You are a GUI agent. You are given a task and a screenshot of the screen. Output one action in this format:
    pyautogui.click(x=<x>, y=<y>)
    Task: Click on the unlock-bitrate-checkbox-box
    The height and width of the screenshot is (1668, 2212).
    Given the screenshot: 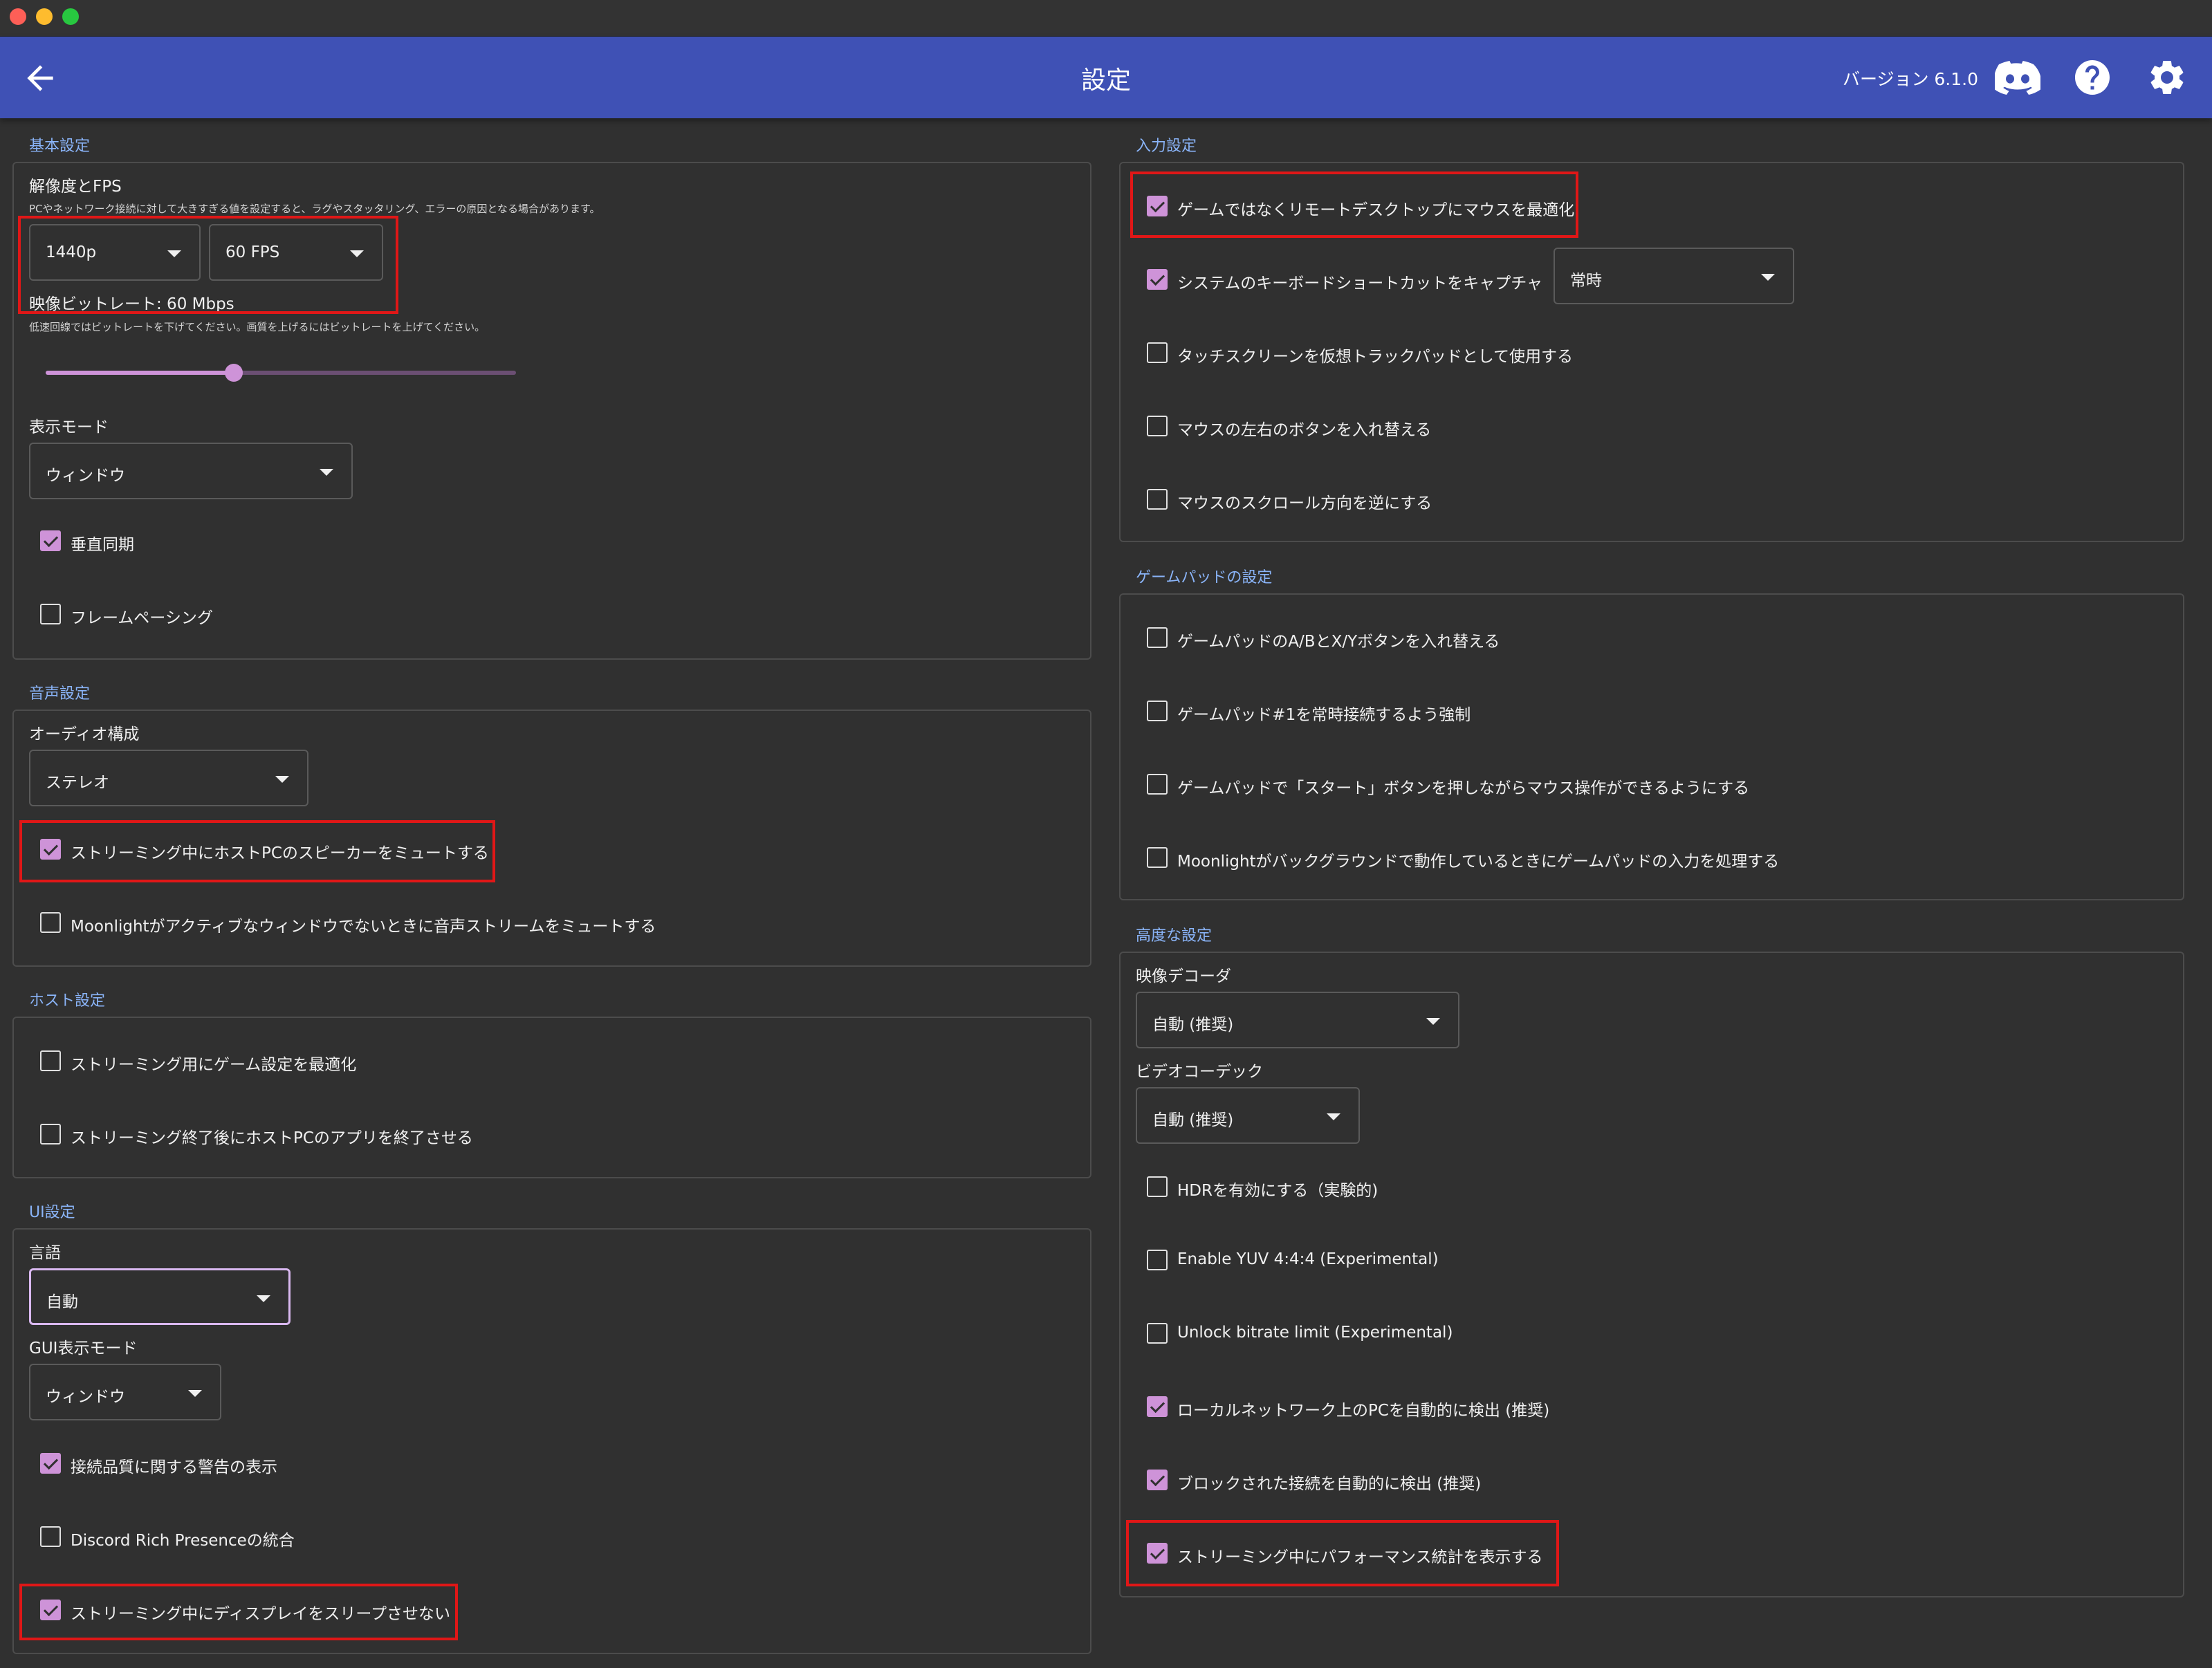 What is the action you would take?
    pyautogui.click(x=1158, y=1333)
    